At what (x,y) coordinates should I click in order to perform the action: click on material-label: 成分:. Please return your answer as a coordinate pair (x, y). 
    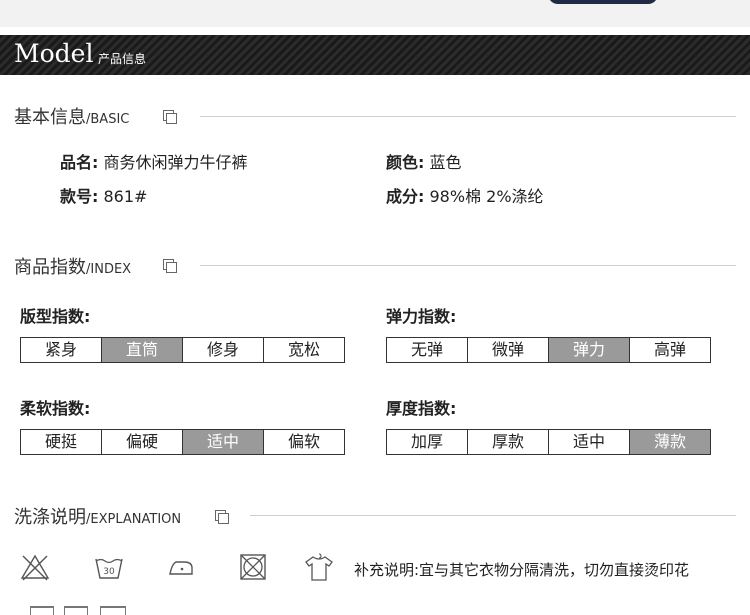
    Looking at the image, I should click on (405, 196).